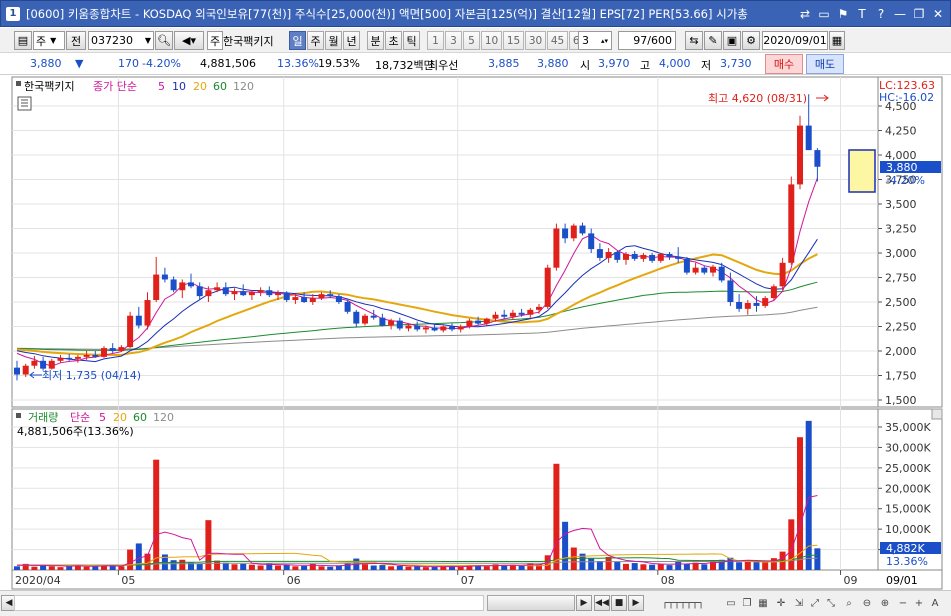 Image resolution: width=951 pixels, height=616 pixels. Describe the element at coordinates (763, 603) in the screenshot. I see `grid-icon: ▦` at that location.